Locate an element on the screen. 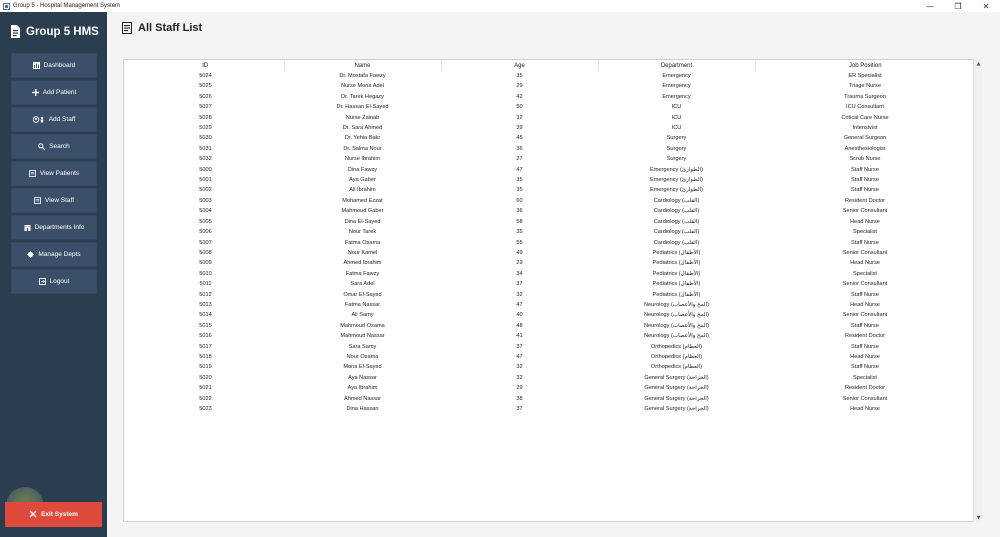  cell-department: Emergency (الطوارئ) is located at coordinates (676, 190).